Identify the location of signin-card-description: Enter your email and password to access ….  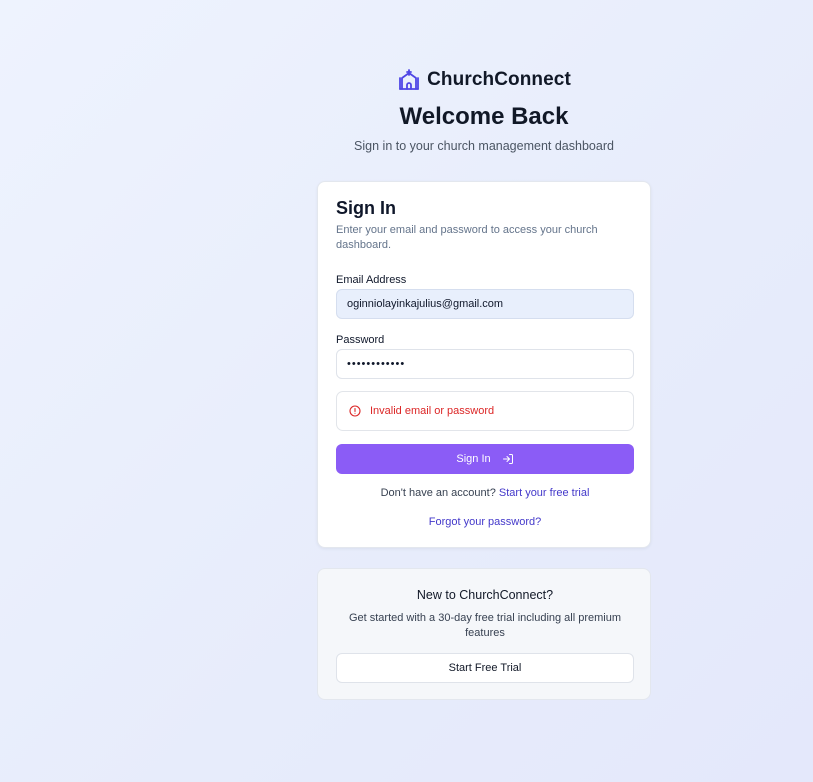
(467, 237).